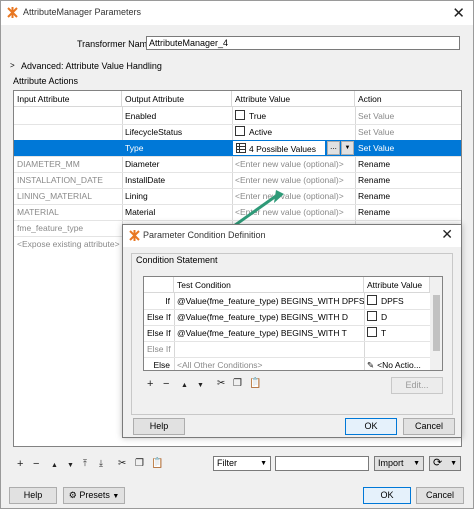 Image resolution: width=474 pixels, height=509 pixels. What do you see at coordinates (159, 426) in the screenshot?
I see `dialog-help-button: Help` at bounding box center [159, 426].